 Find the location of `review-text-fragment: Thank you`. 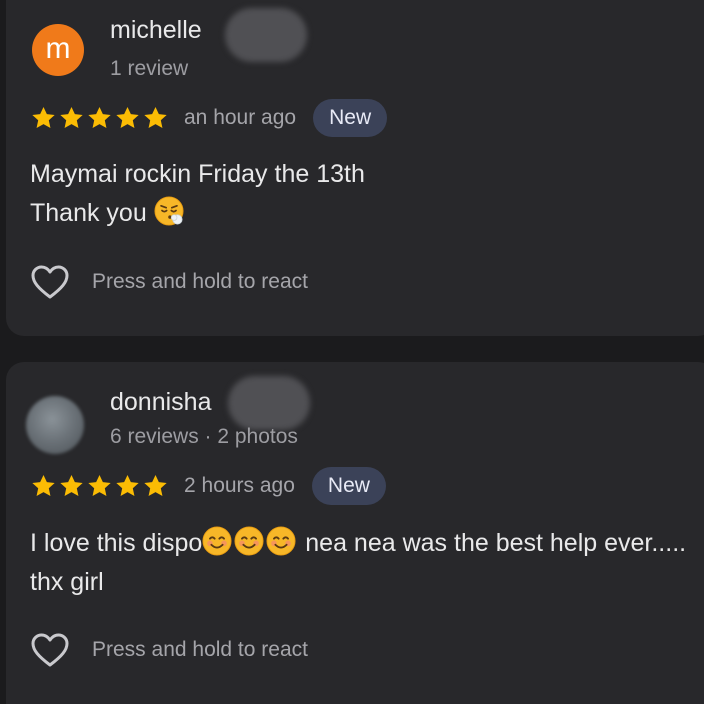

review-text-fragment: Thank you is located at coordinates (88, 213).